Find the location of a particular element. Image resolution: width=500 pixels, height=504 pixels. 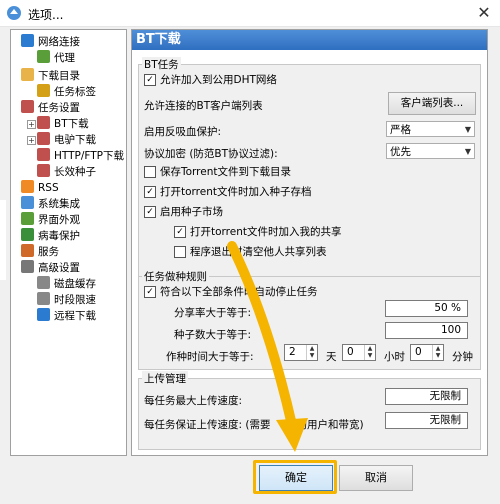

tree-item-label: 磁盘缓存 is located at coordinates (75, 284).